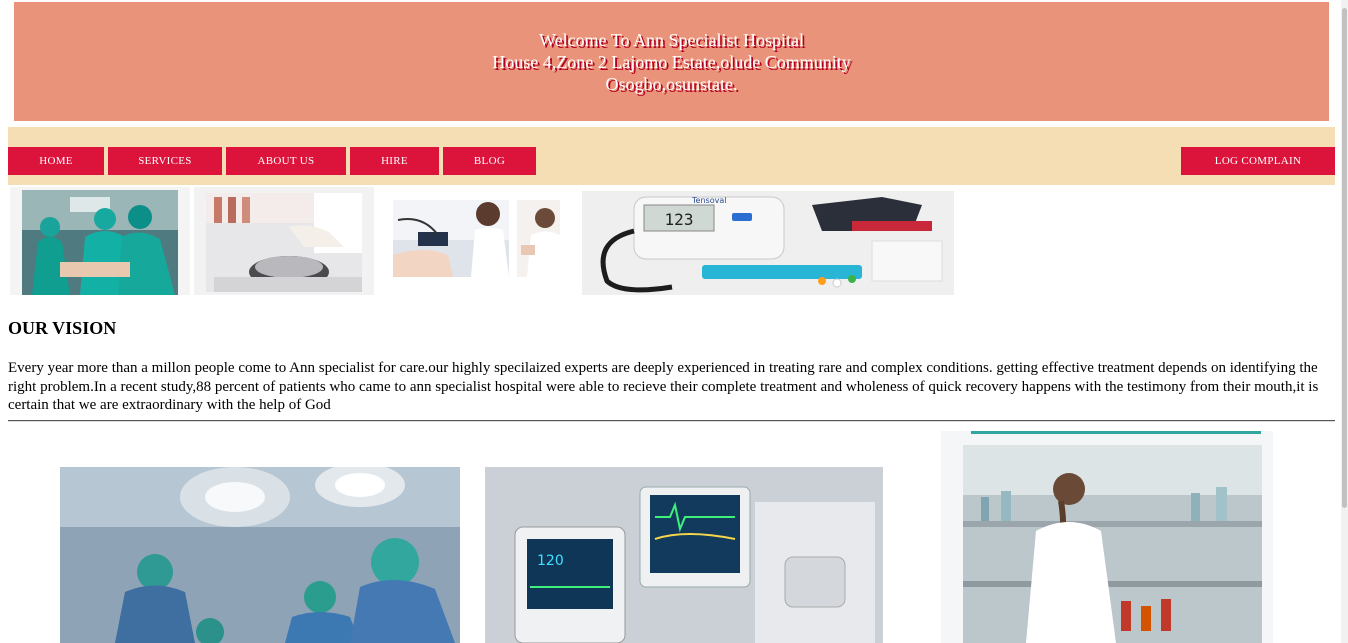 Image resolution: width=1348 pixels, height=643 pixels. What do you see at coordinates (538, 238) in the screenshot?
I see `doctor-consult-image` at bounding box center [538, 238].